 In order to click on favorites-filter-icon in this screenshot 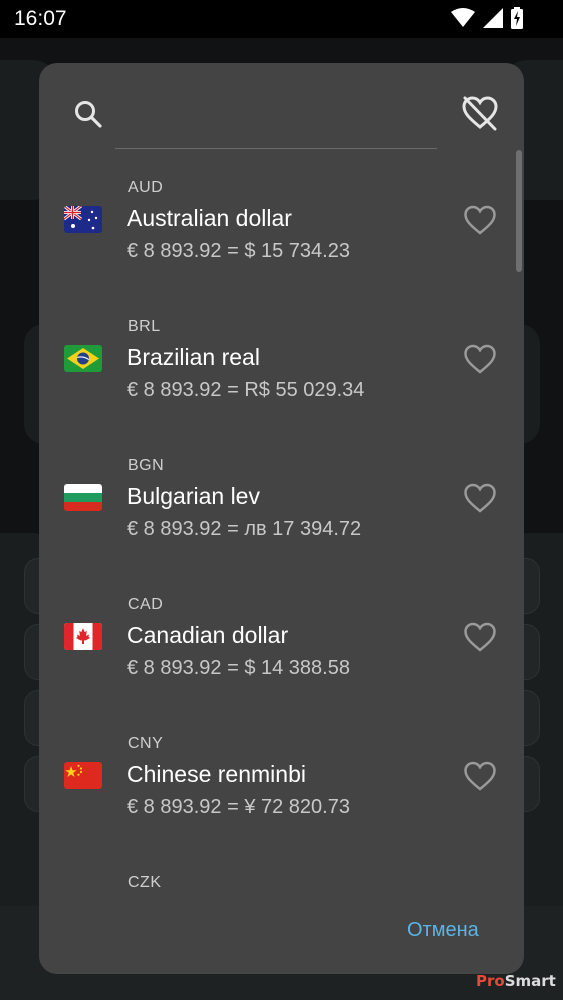, I will do `click(480, 113)`.